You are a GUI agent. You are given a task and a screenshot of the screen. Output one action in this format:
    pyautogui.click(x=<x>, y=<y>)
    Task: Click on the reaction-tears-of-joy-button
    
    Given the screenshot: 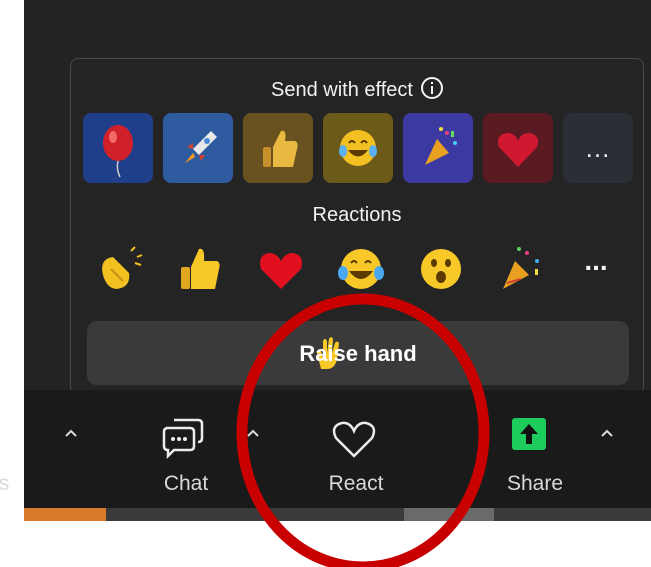 What is the action you would take?
    pyautogui.click(x=361, y=269)
    